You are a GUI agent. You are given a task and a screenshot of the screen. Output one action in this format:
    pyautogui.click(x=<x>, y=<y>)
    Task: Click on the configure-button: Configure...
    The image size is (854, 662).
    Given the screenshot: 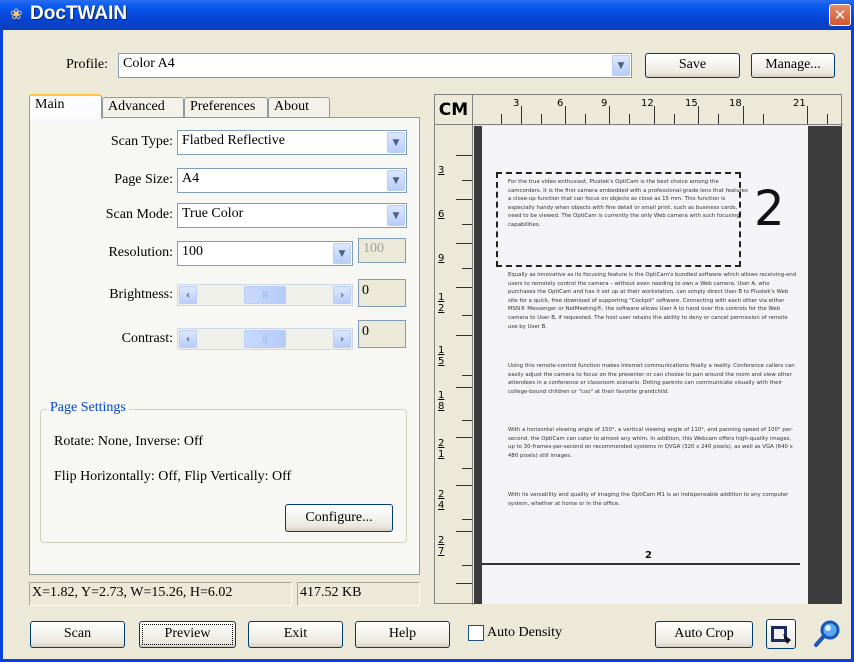 What is the action you would take?
    pyautogui.click(x=339, y=518)
    